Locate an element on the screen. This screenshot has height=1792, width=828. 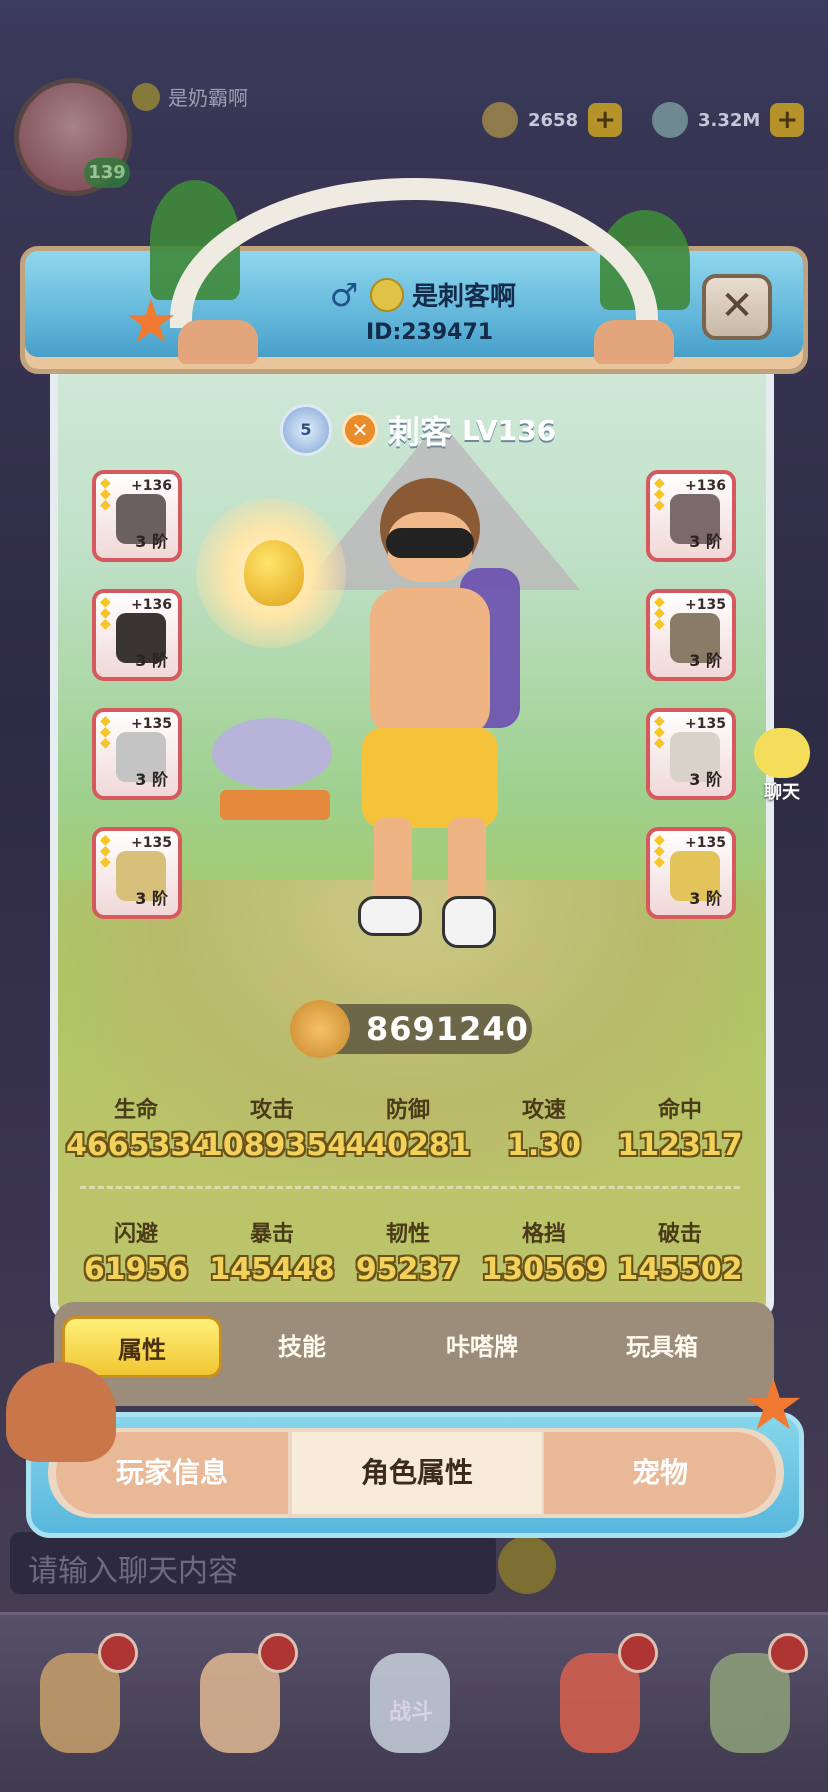
stat-break: 破击 145502 is located at coordinates (680, 1251).